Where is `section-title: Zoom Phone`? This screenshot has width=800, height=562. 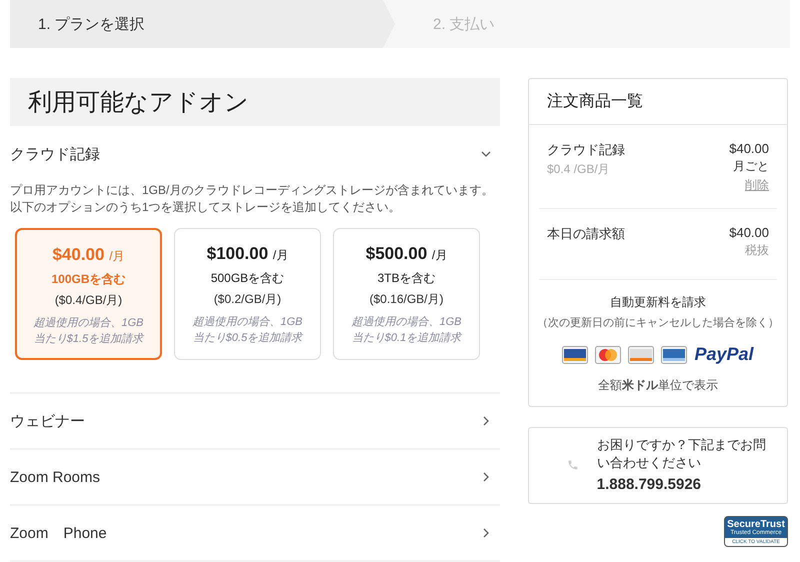
section-title: Zoom Phone is located at coordinates (58, 533).